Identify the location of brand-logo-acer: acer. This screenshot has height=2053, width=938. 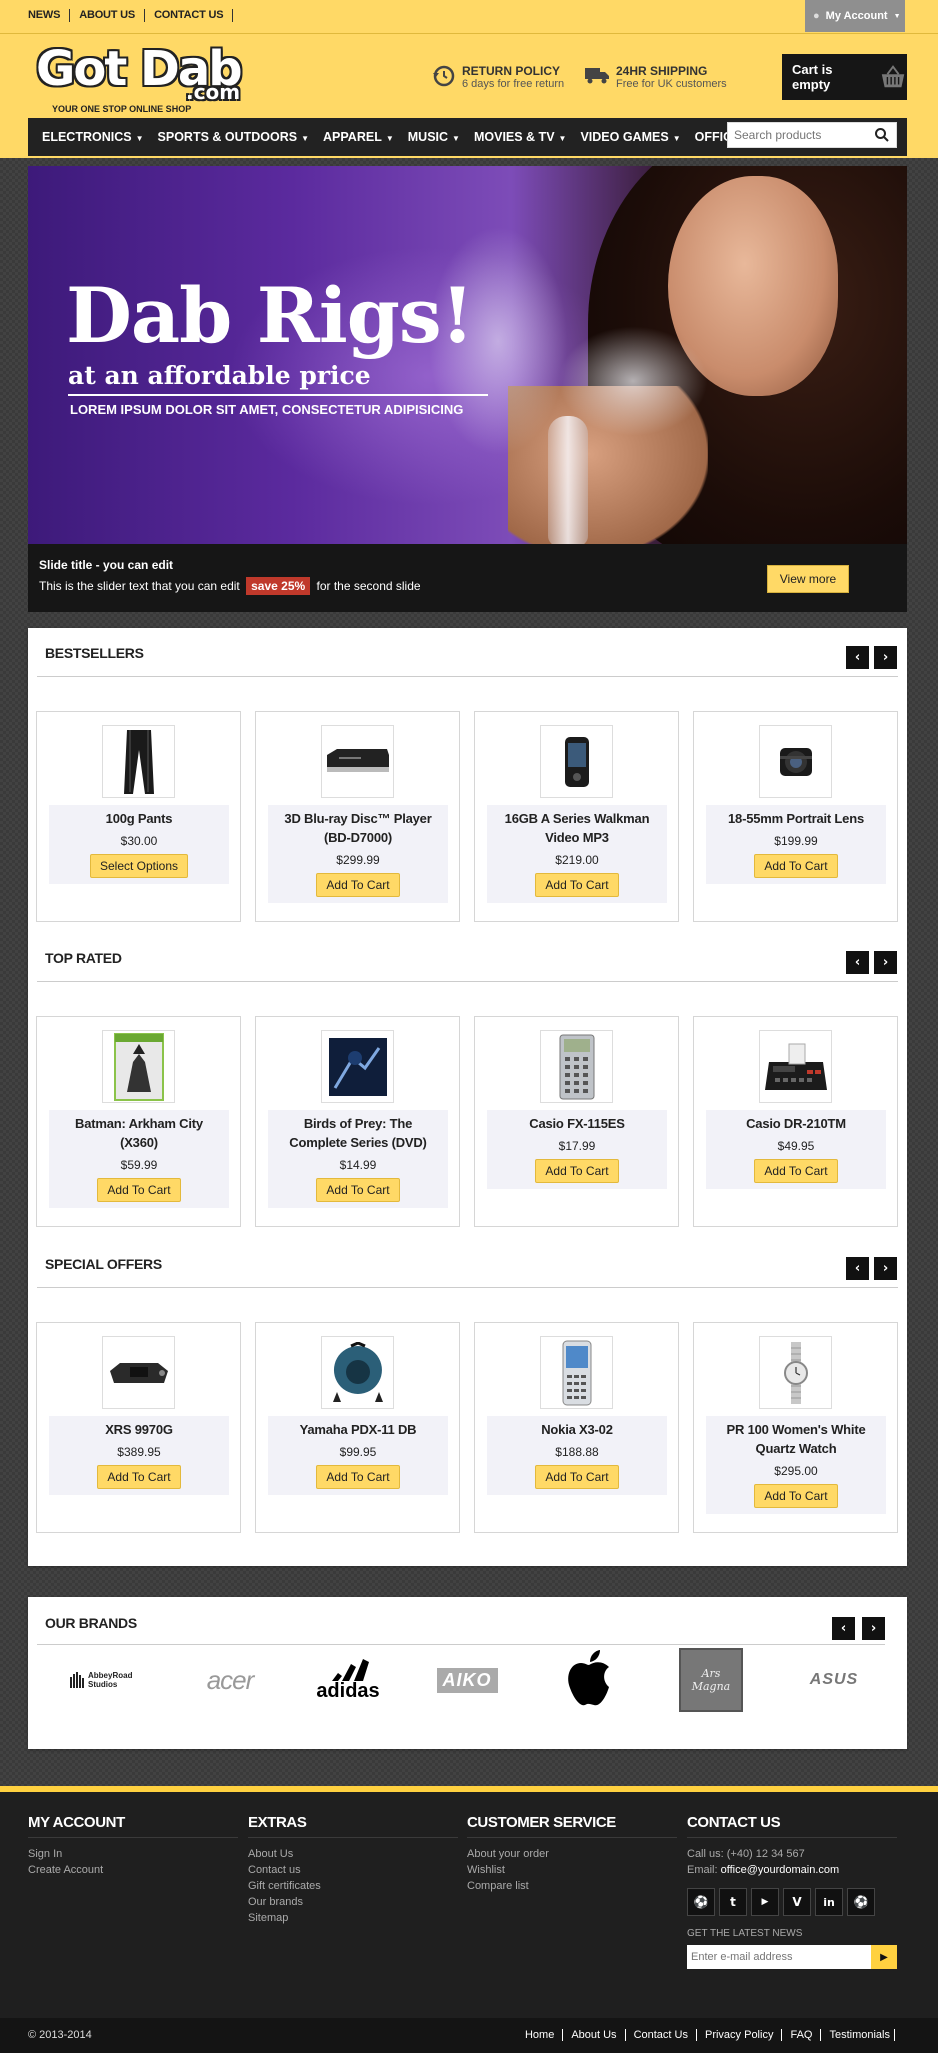
(230, 1680).